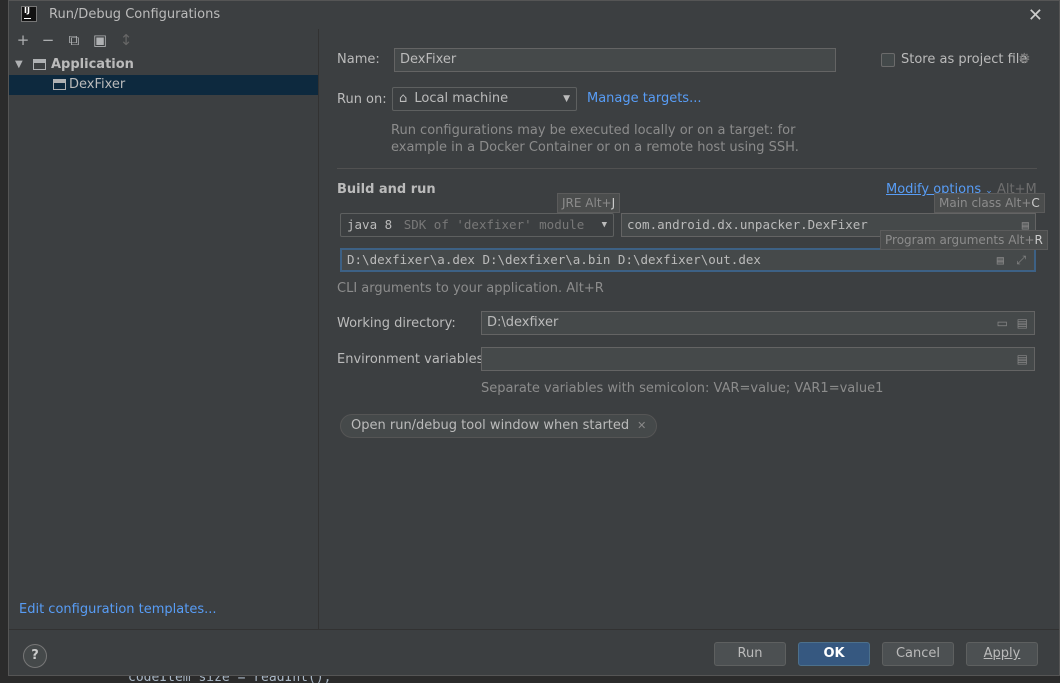 The image size is (1060, 683). What do you see at coordinates (1002, 323) in the screenshot?
I see `folder-icon: ▭` at bounding box center [1002, 323].